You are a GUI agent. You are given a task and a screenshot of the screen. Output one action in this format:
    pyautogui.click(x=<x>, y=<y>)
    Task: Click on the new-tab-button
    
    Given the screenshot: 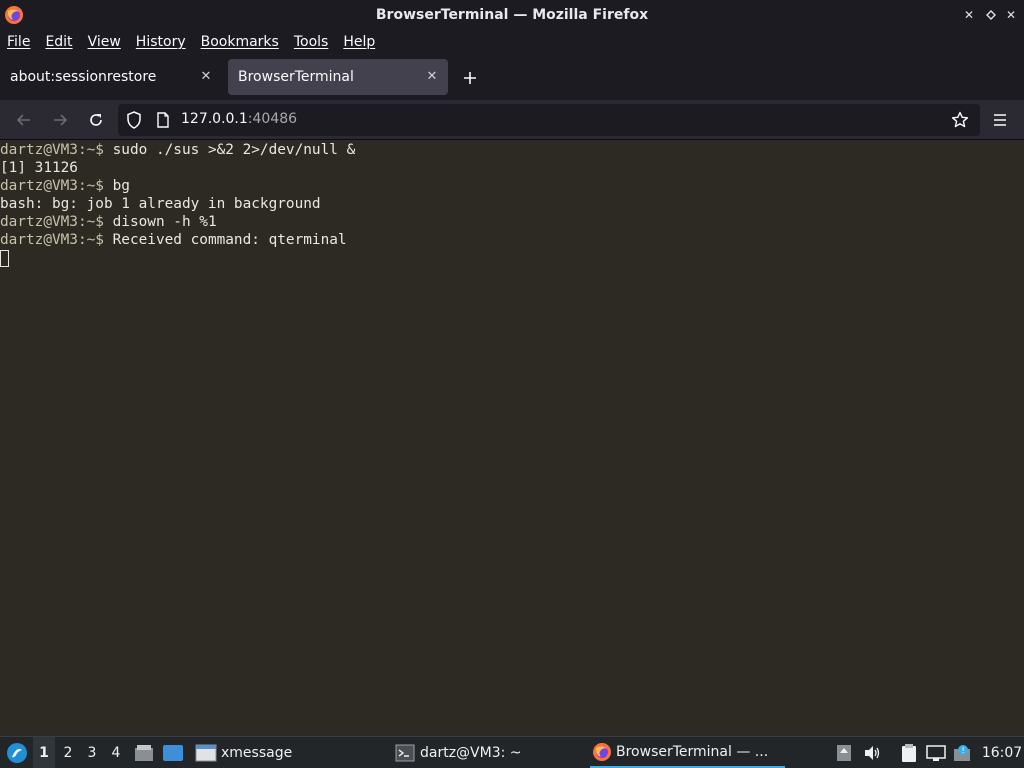 What is the action you would take?
    pyautogui.click(x=470, y=78)
    